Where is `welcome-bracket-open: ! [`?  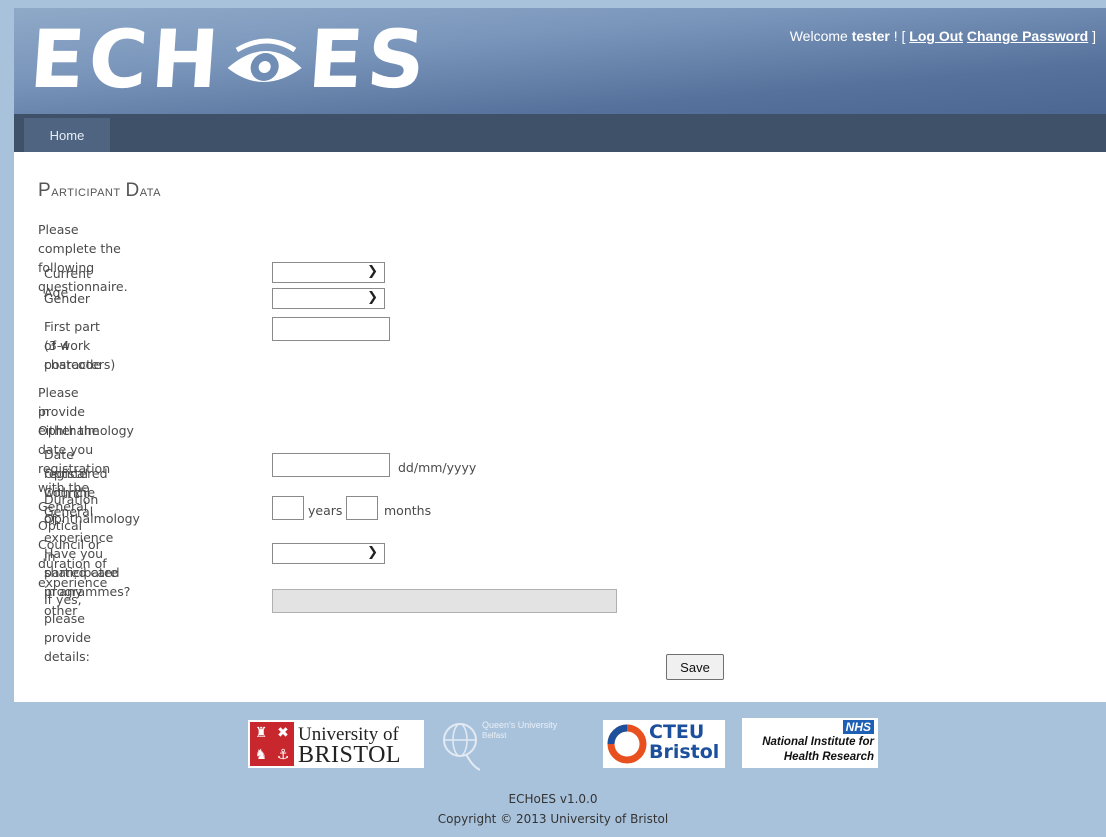
welcome-bracket-open: ! [ is located at coordinates (899, 36).